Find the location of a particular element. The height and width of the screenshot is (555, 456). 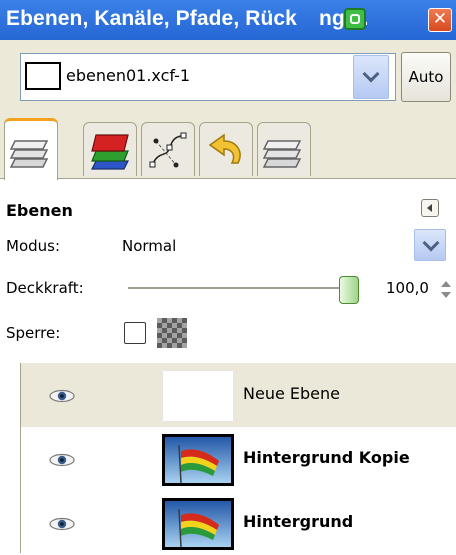

layers-stack-icon is located at coordinates (282, 154).